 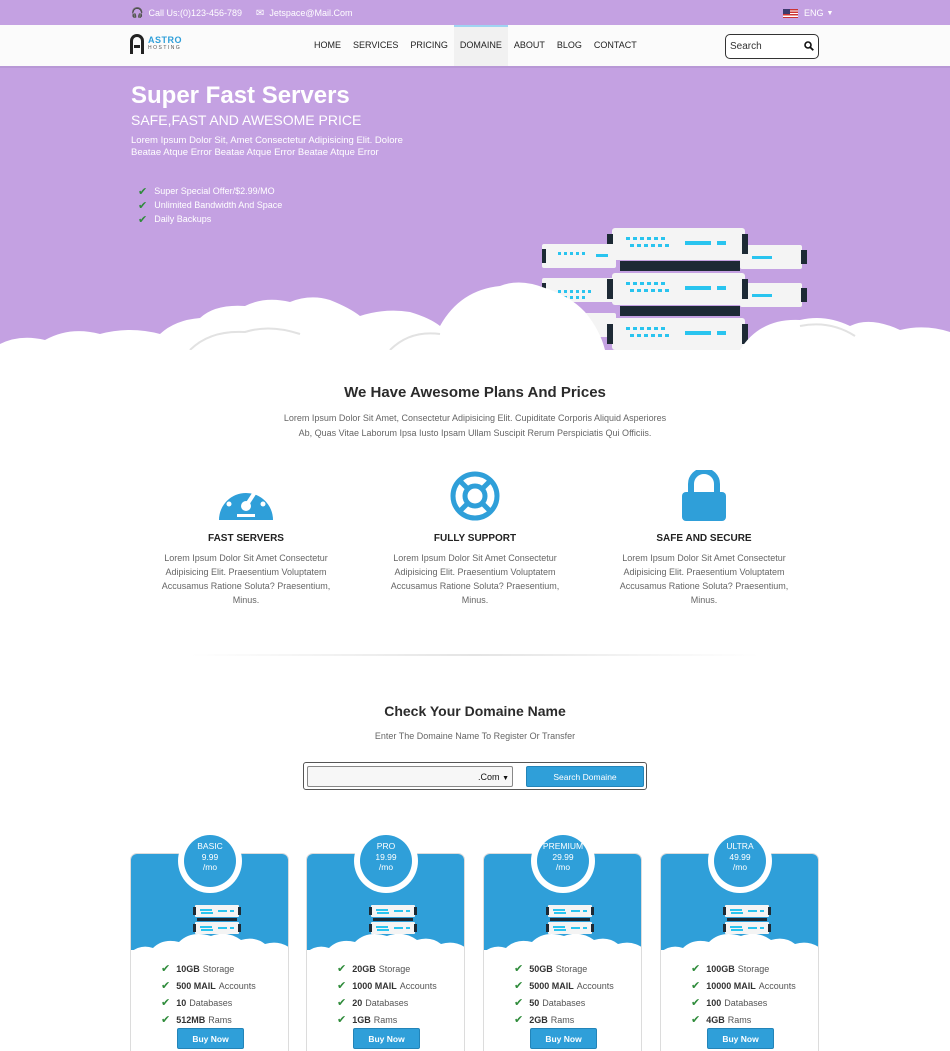 I want to click on plan-feature: ✔ 10GB Storage, so click(x=208, y=968).